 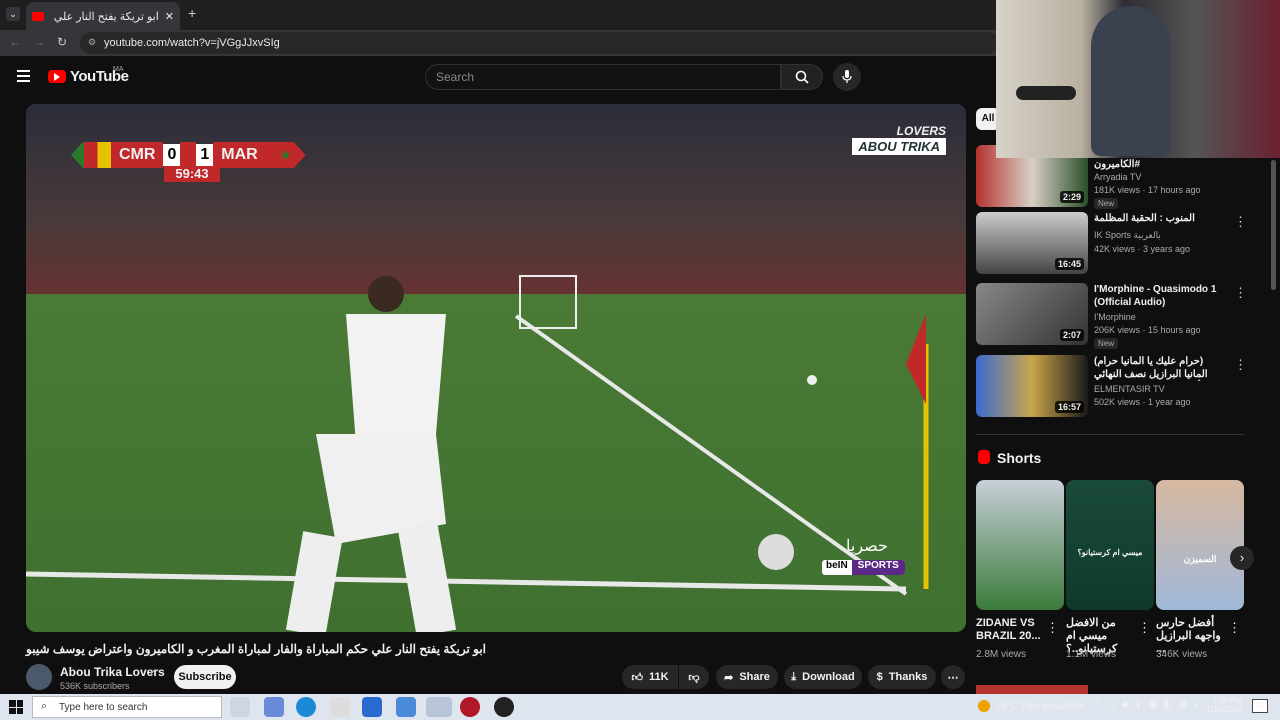 I want to click on thanks-button: $ Thanks, so click(x=902, y=677).